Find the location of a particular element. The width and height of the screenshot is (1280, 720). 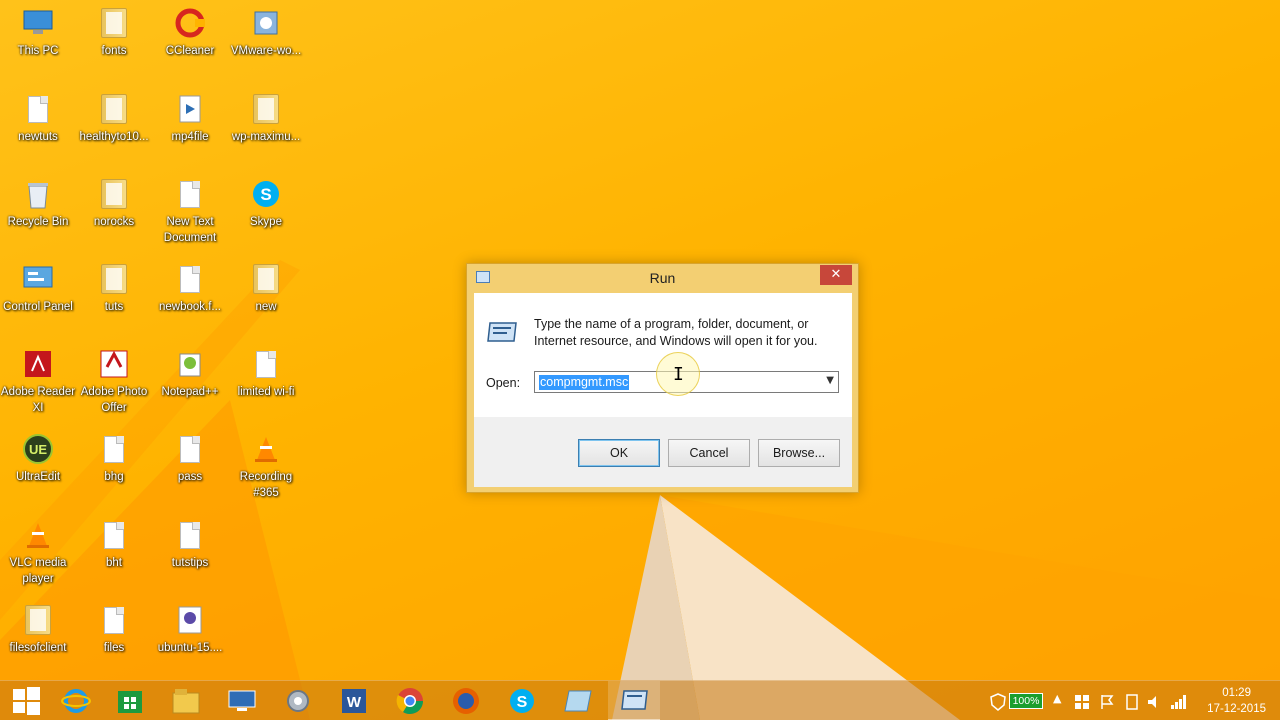

desktop-icon-ccleaner: CCleaner is located at coordinates (190, 42).